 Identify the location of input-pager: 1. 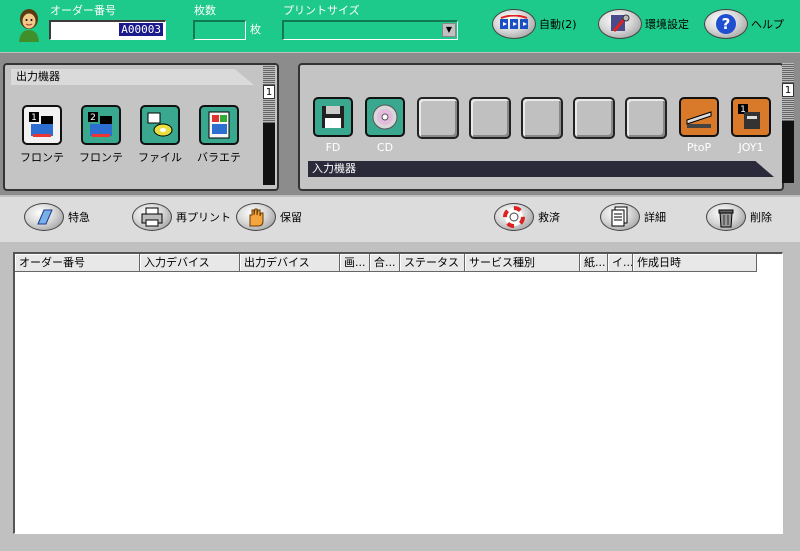
(788, 123).